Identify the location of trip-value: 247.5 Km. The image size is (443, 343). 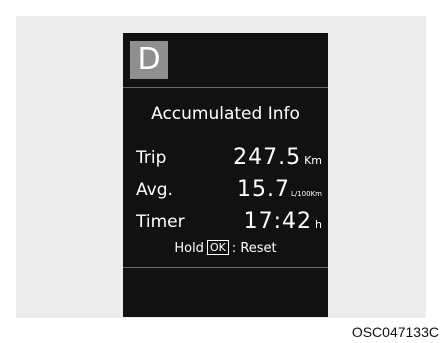
(277, 157).